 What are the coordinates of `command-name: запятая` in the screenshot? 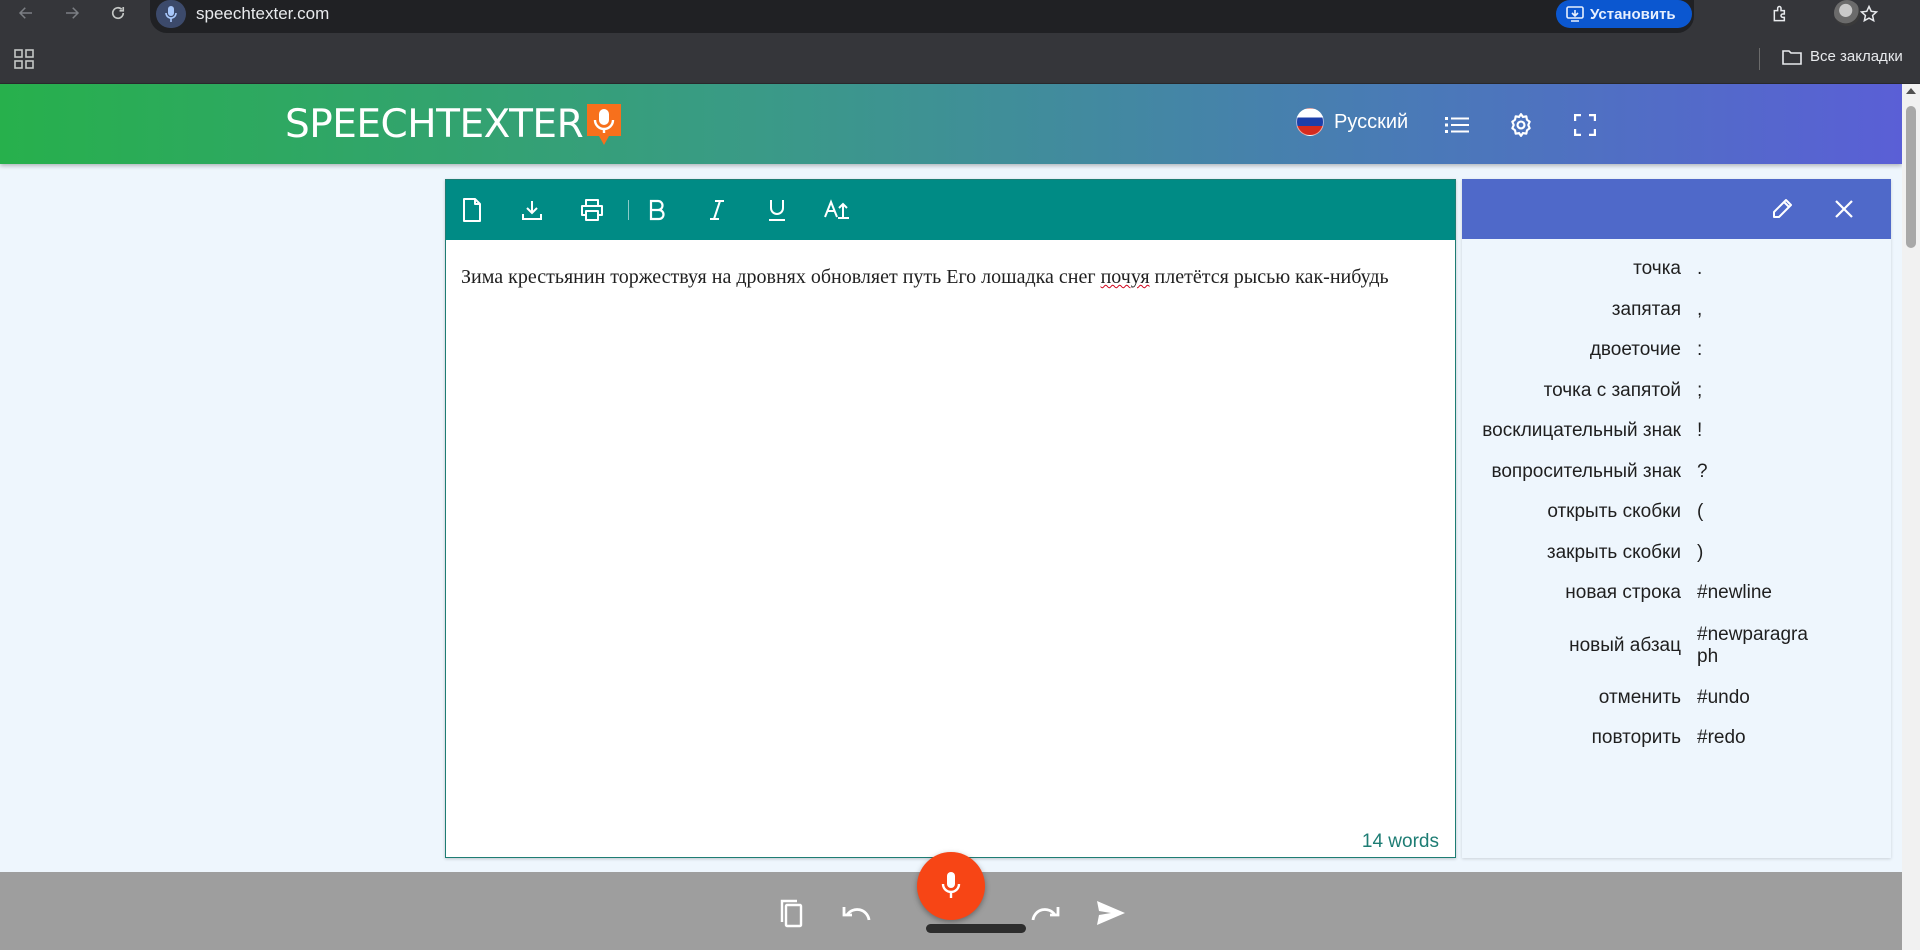 It's located at (1646, 309).